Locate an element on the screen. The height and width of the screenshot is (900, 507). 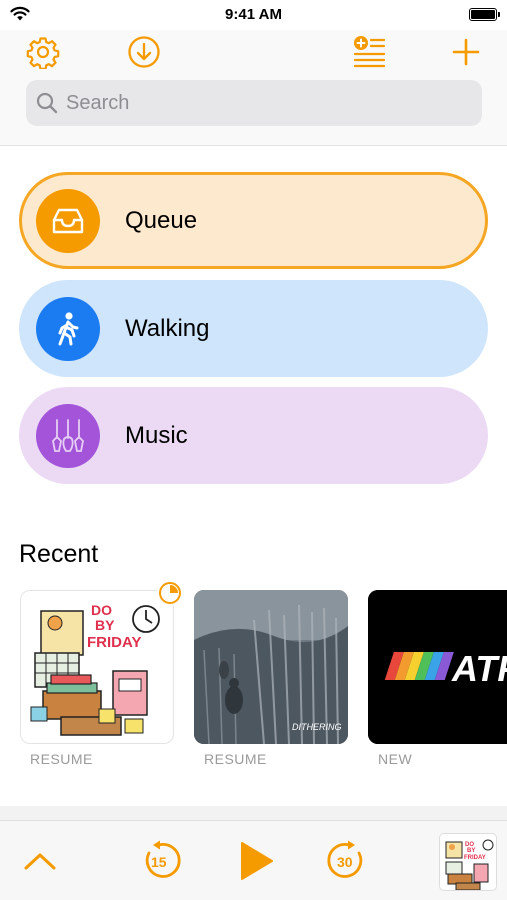
play-icon is located at coordinates (257, 861).